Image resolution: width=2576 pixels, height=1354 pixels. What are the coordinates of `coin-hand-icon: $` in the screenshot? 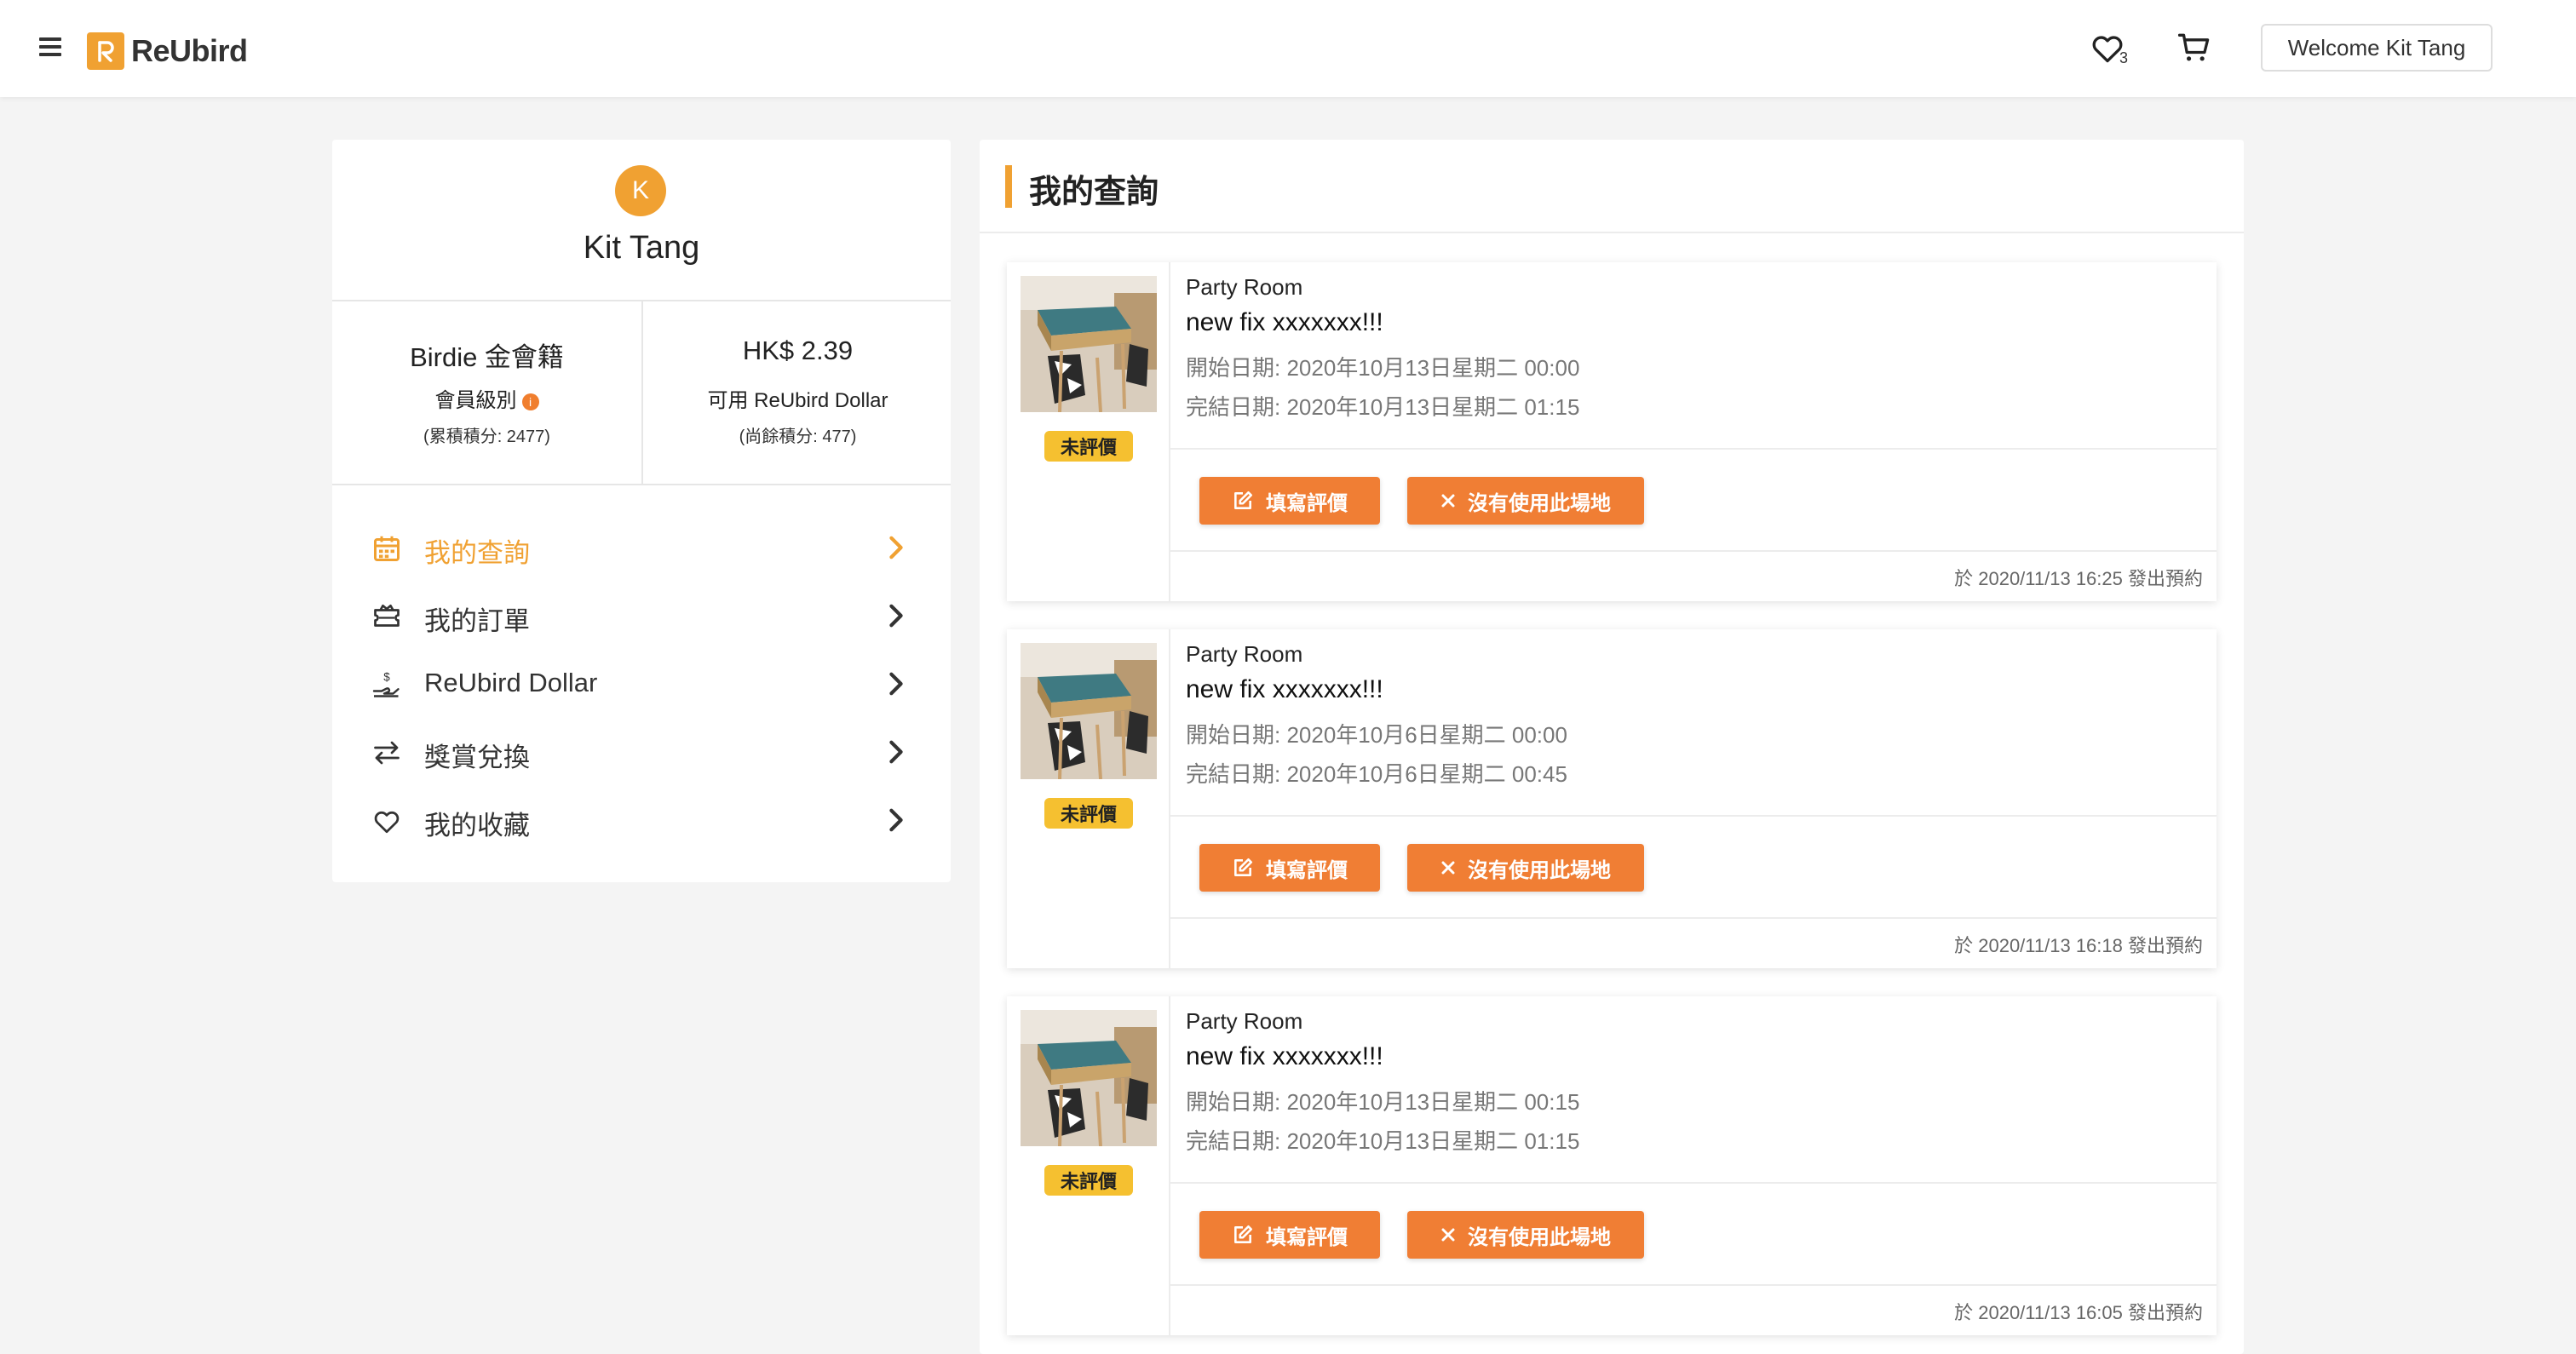 It's located at (388, 684).